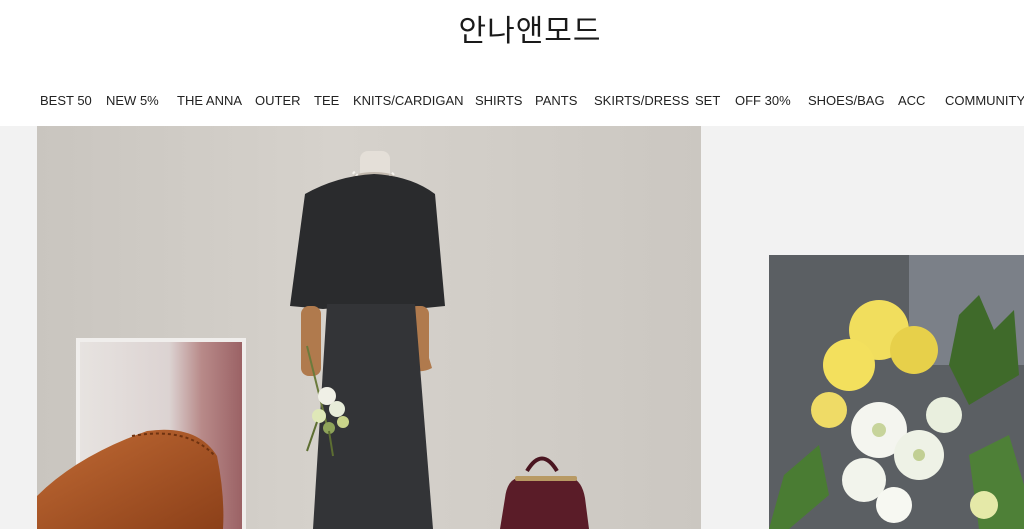 This screenshot has height=529, width=1024. What do you see at coordinates (911, 100) in the screenshot?
I see `nav-item-acc: ACC` at bounding box center [911, 100].